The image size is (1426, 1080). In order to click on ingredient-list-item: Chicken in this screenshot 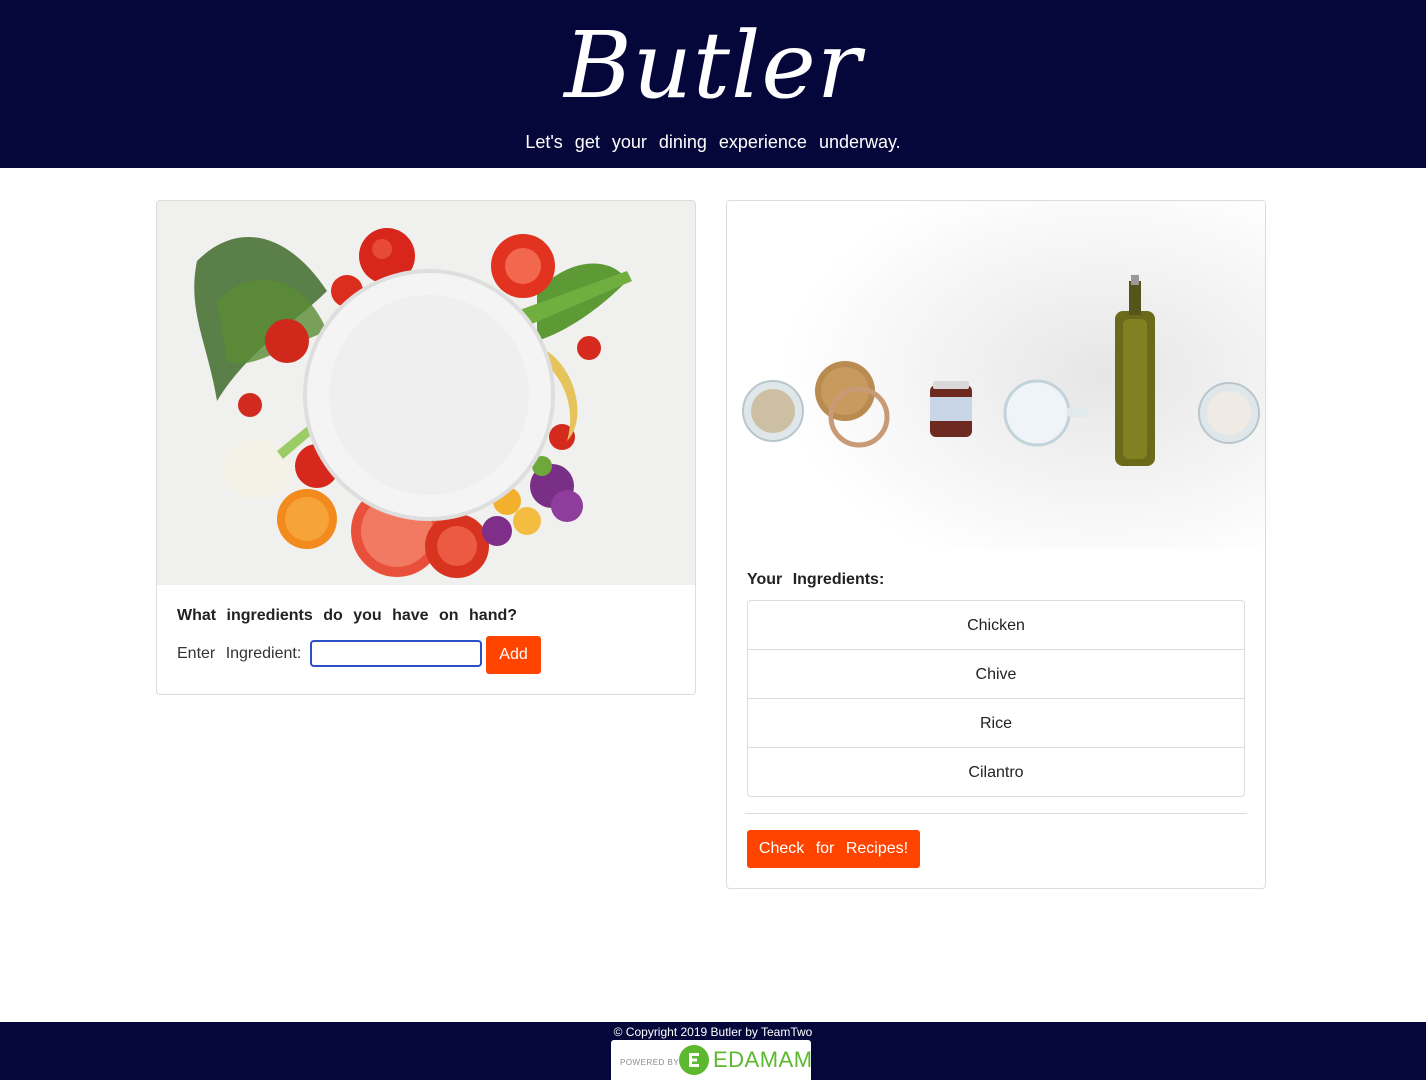, I will do `click(996, 625)`.